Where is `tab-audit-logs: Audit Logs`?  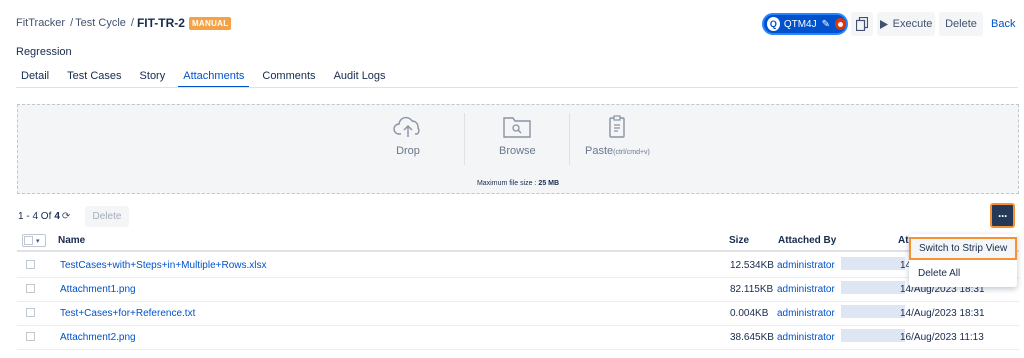
tab-audit-logs: Audit Logs is located at coordinates (360, 79).